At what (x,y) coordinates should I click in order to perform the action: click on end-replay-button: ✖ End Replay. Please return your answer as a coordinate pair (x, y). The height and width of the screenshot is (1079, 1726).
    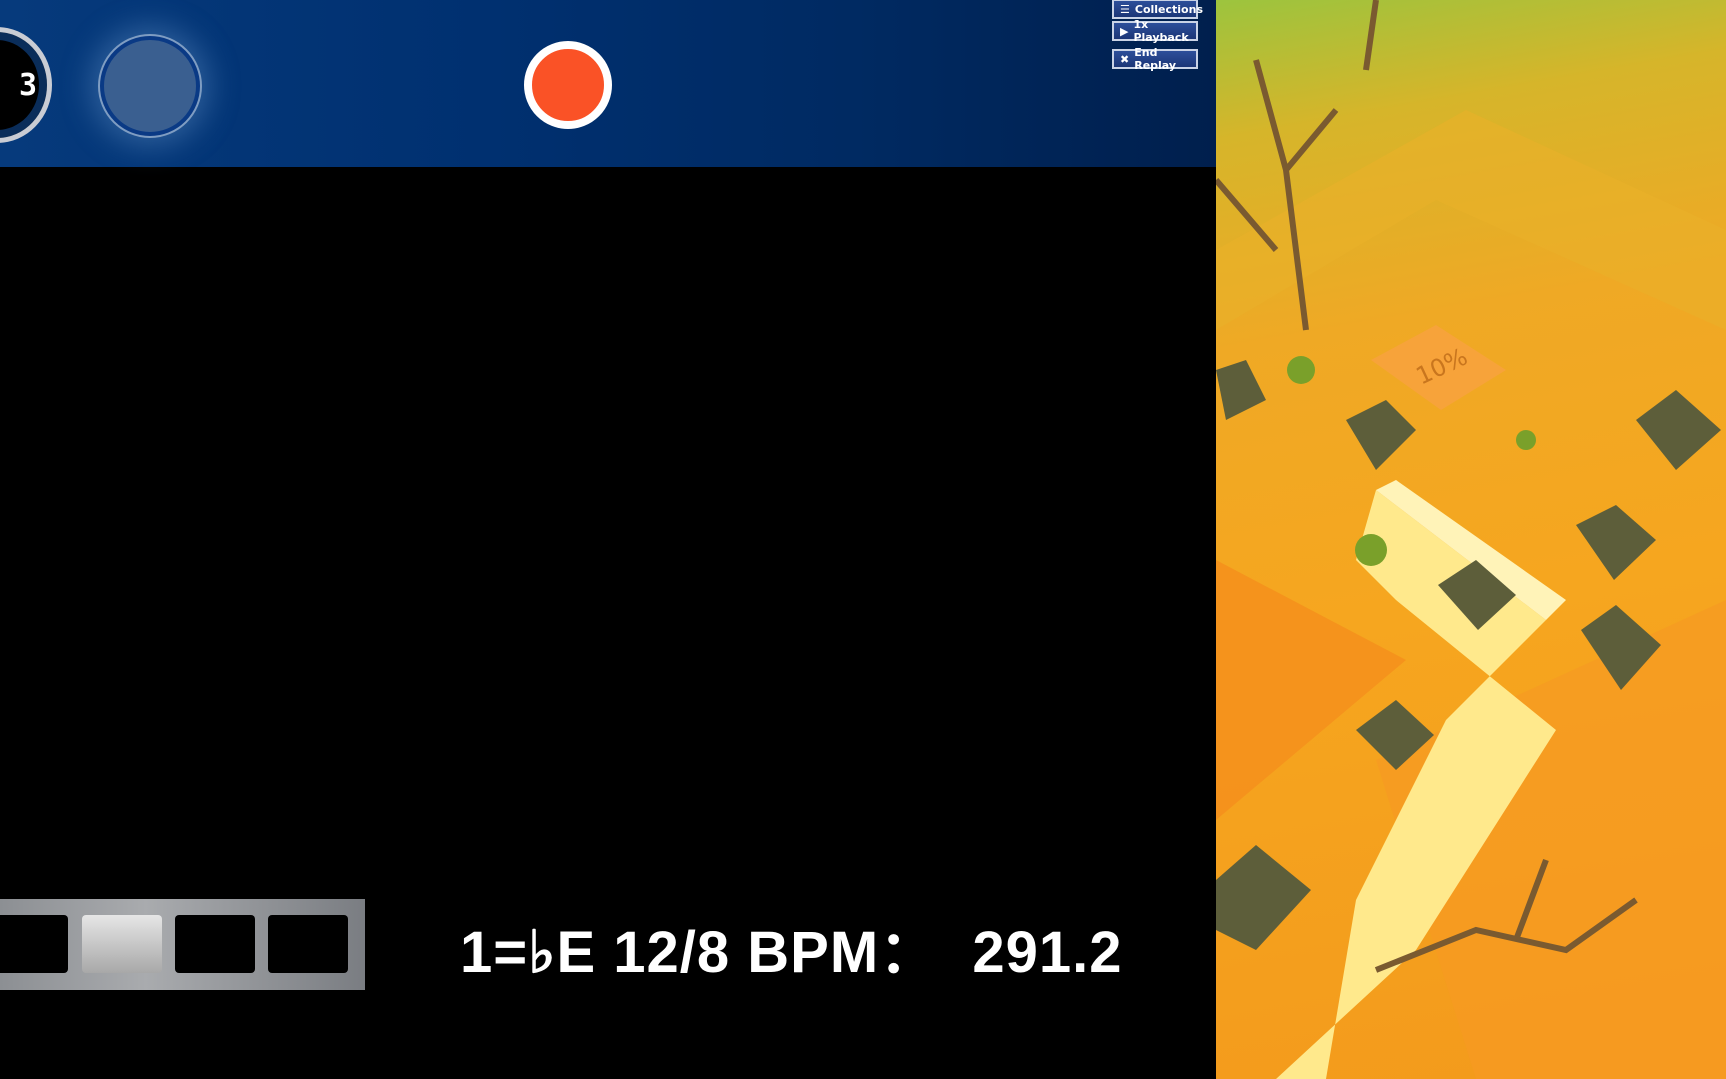
    Looking at the image, I should click on (1155, 59).